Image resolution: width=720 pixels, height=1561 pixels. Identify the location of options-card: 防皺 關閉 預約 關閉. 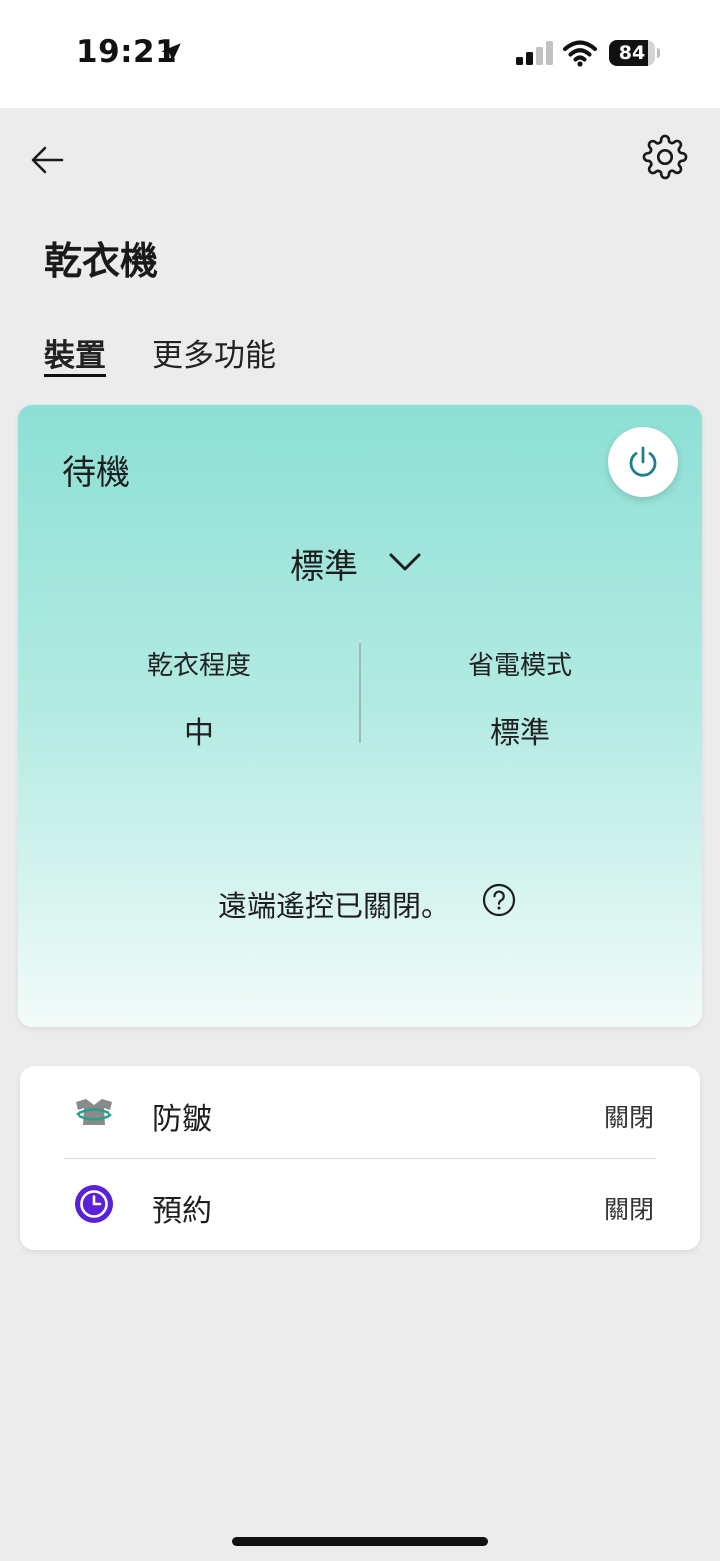
(360, 1158).